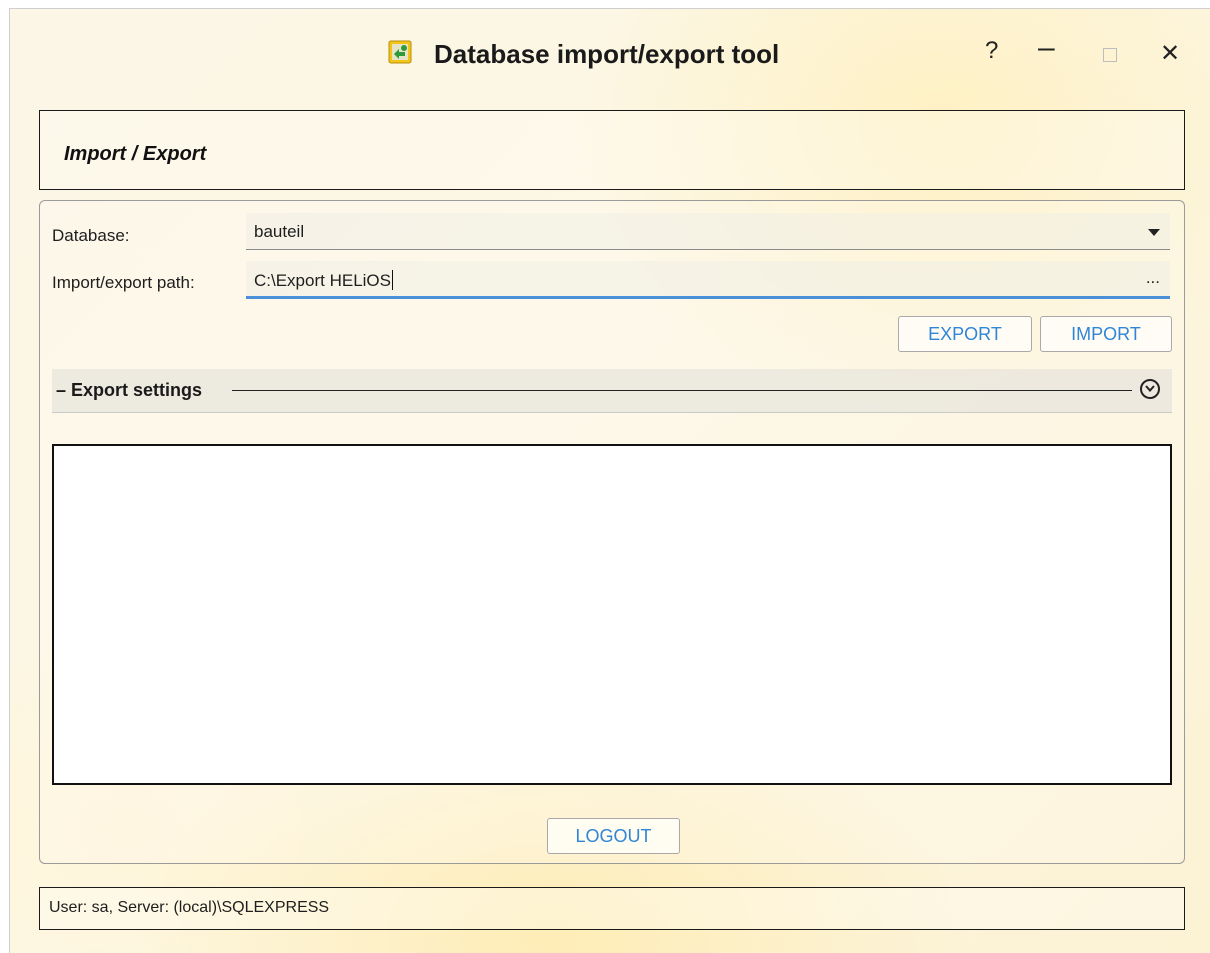 The width and height of the screenshot is (1210, 953). Describe the element at coordinates (1110, 55) in the screenshot. I see `maximize-button` at that location.